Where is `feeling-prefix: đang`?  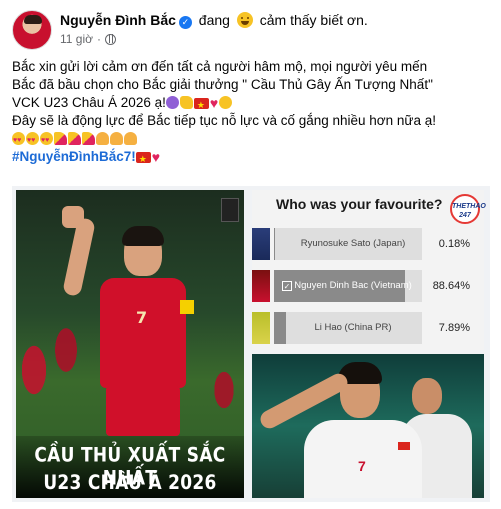
feeling-prefix: đang is located at coordinates (214, 20).